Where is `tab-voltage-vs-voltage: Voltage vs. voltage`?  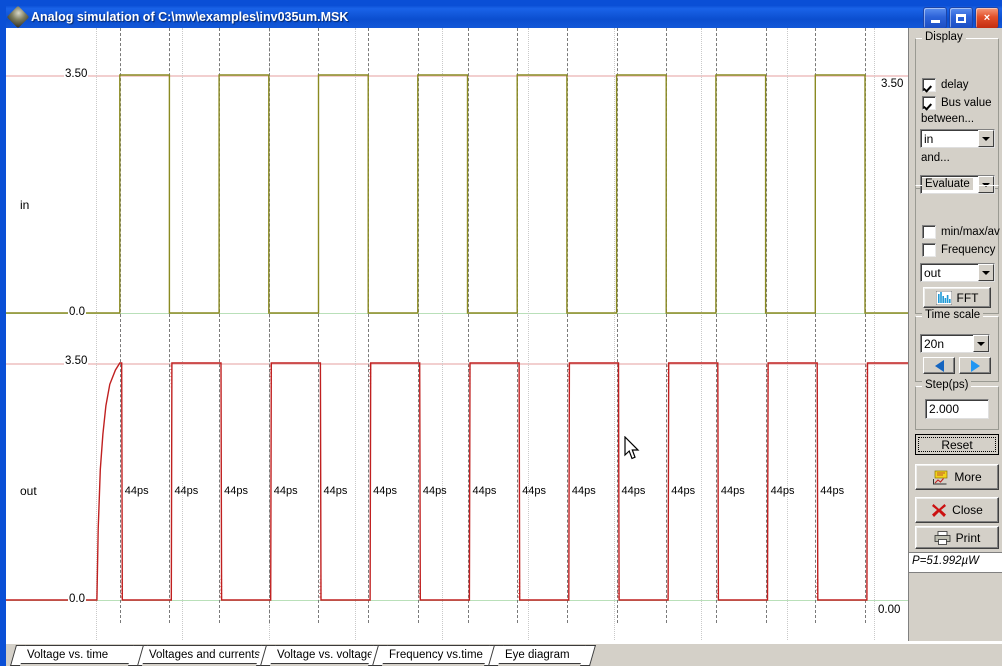 tab-voltage-vs-voltage: Voltage vs. voltage is located at coordinates (322, 654).